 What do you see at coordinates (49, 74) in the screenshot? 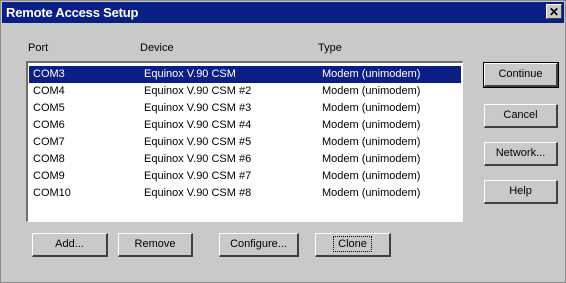
I see `port-cell: COM3` at bounding box center [49, 74].